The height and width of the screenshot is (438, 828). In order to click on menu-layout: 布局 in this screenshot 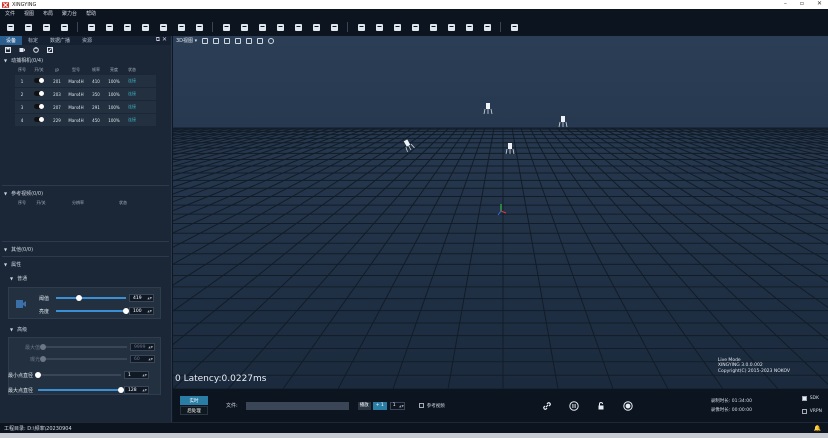, I will do `click(48, 13)`.